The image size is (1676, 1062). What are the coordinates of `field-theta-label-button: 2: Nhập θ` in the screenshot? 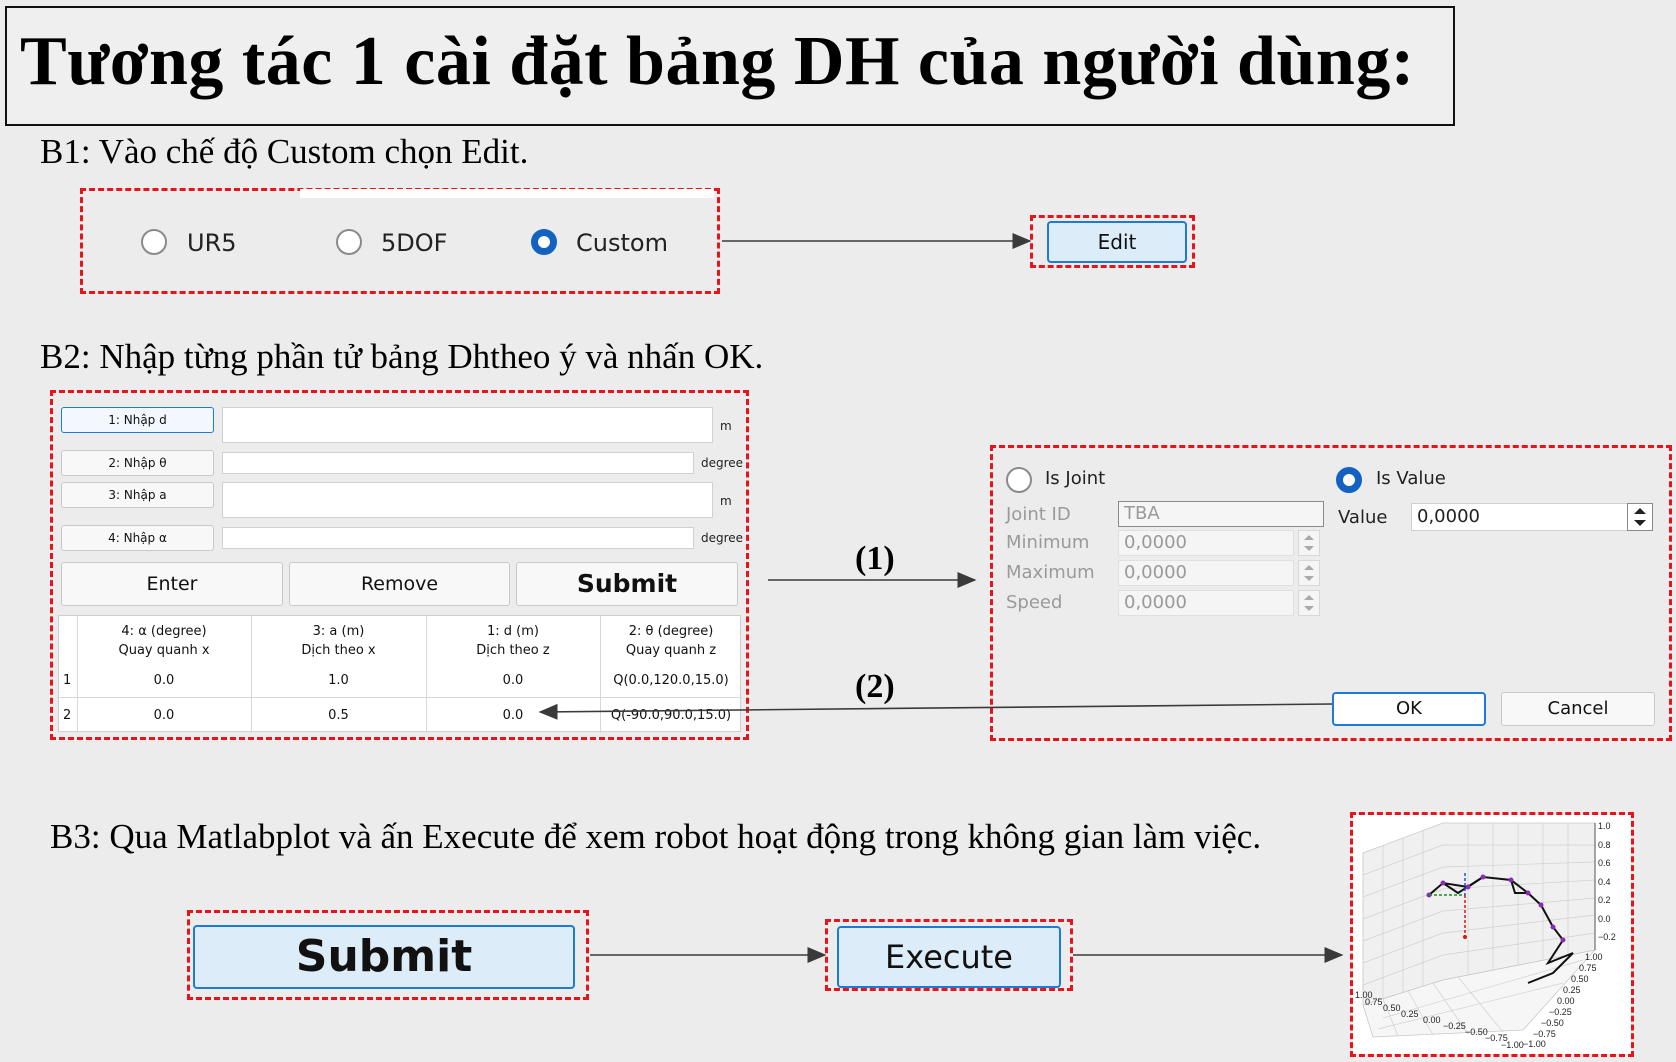 It's located at (137, 463).